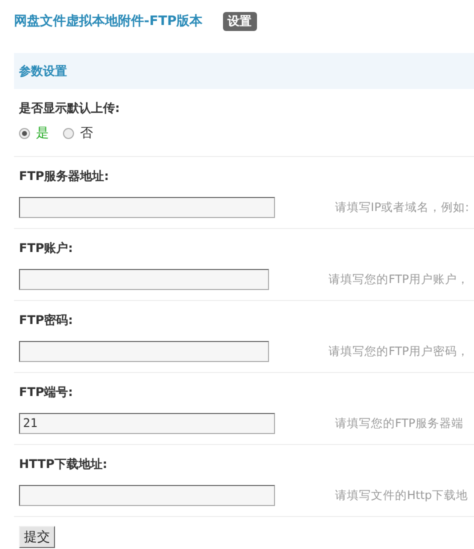 Image resolution: width=474 pixels, height=549 pixels. What do you see at coordinates (37, 537) in the screenshot?
I see `submit-button: 提交` at bounding box center [37, 537].